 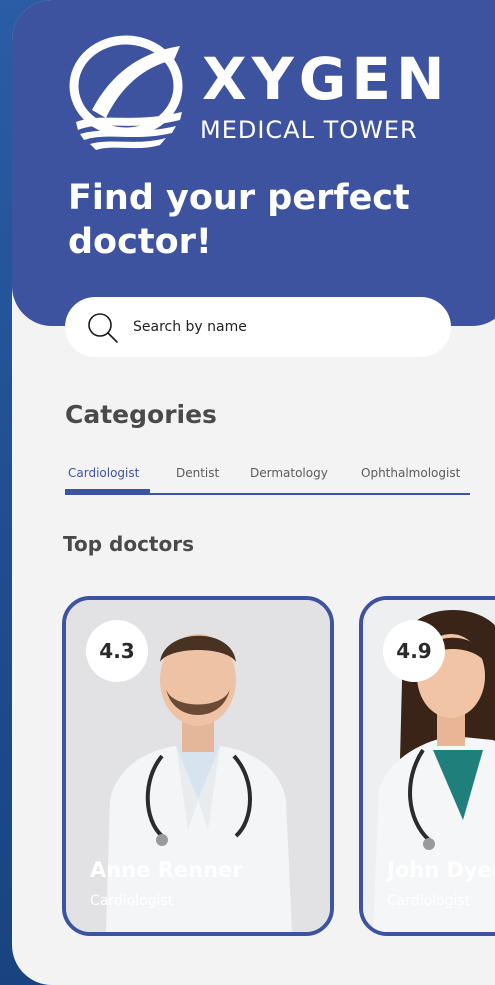 I want to click on brand-logo: XYGEN MEDICAL TOWER, so click(x=253, y=93).